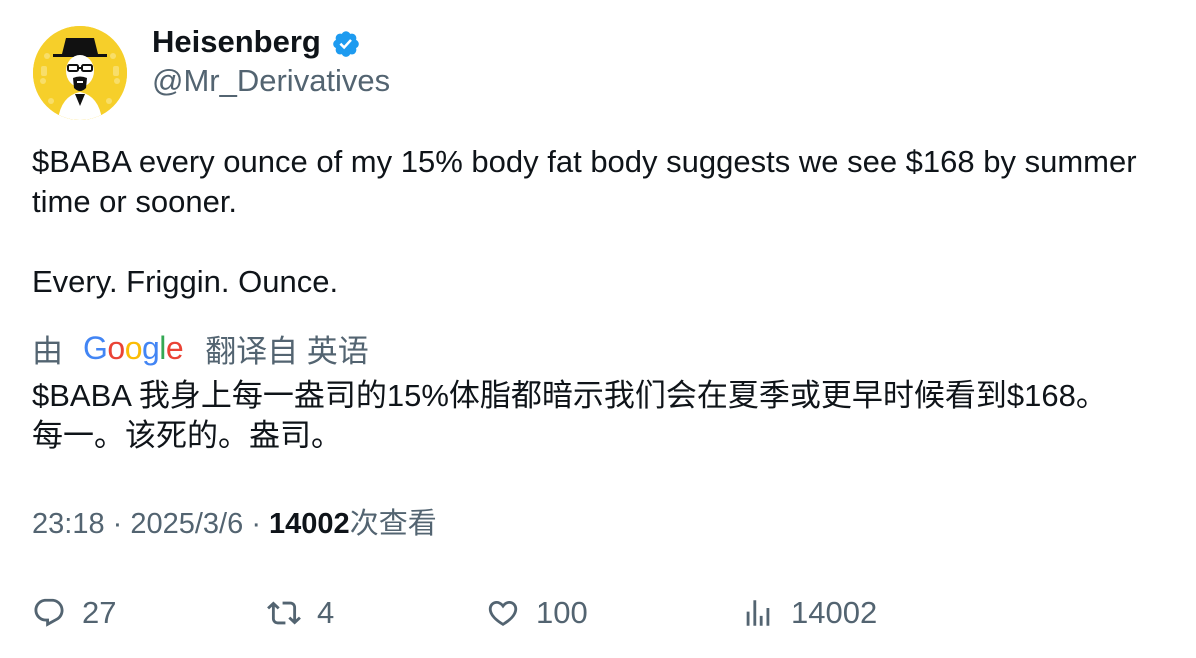 Image resolution: width=1196 pixels, height=658 pixels. Describe the element at coordinates (99, 612) in the screenshot. I see `reply-count: 27` at that location.